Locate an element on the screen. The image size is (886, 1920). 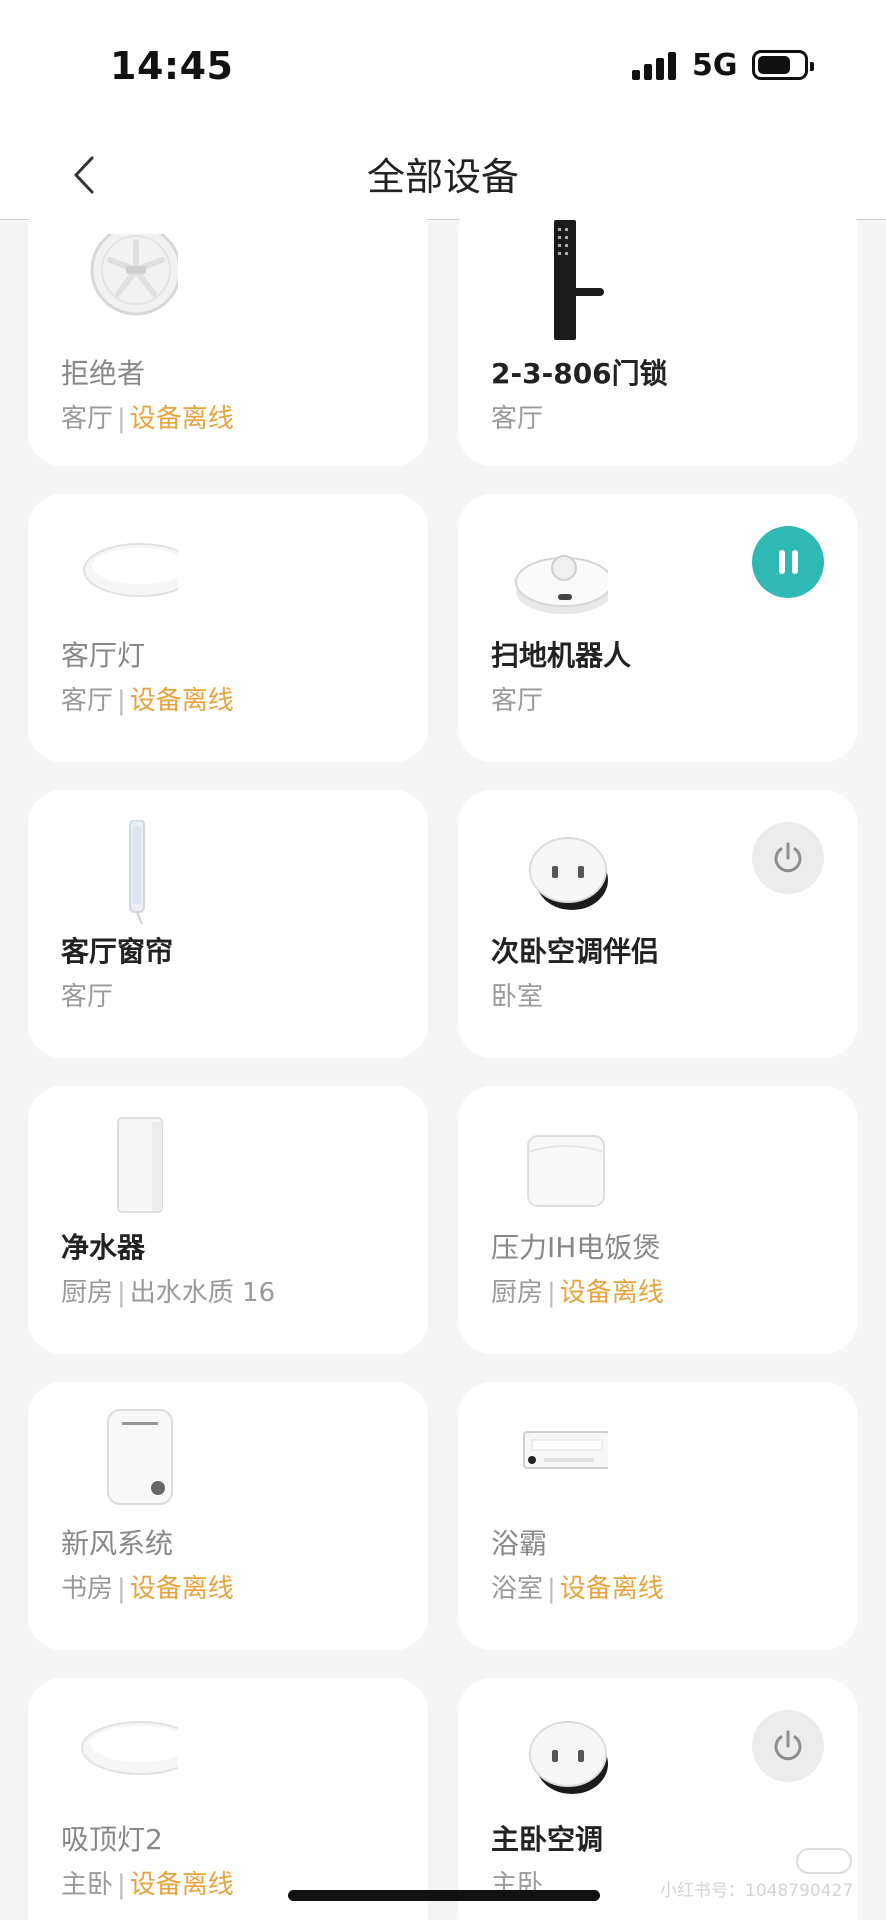
device-room: 卧室 is located at coordinates (517, 997).